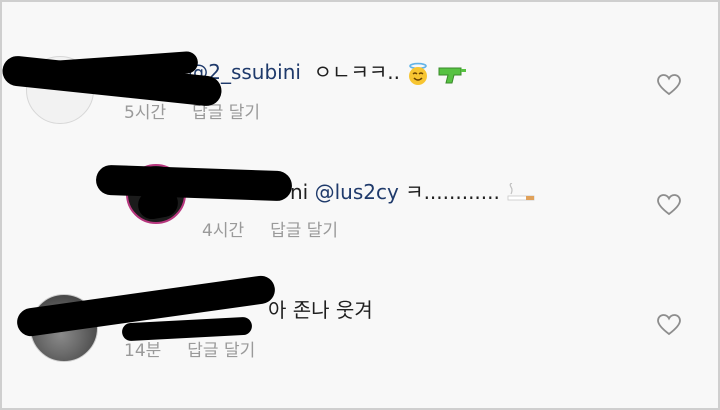 This screenshot has height=410, width=720. I want to click on comment-meta: 4시간 답글 달기, so click(270, 228).